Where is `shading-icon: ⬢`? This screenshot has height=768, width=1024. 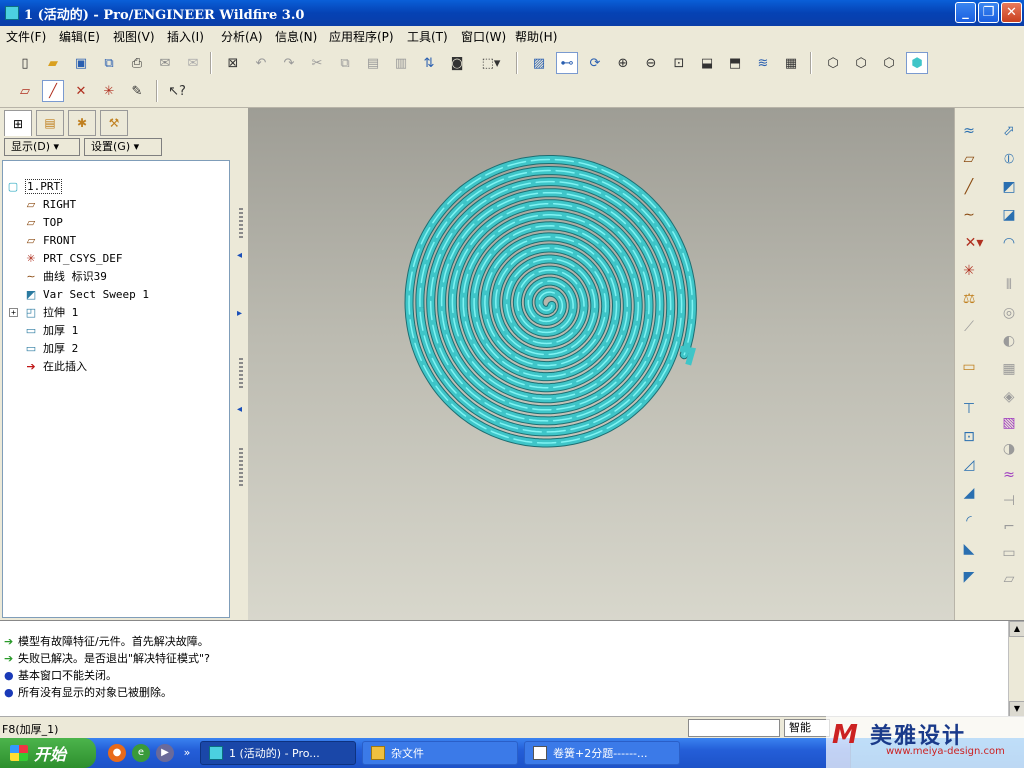
shading-icon: ⬢ is located at coordinates (917, 63).